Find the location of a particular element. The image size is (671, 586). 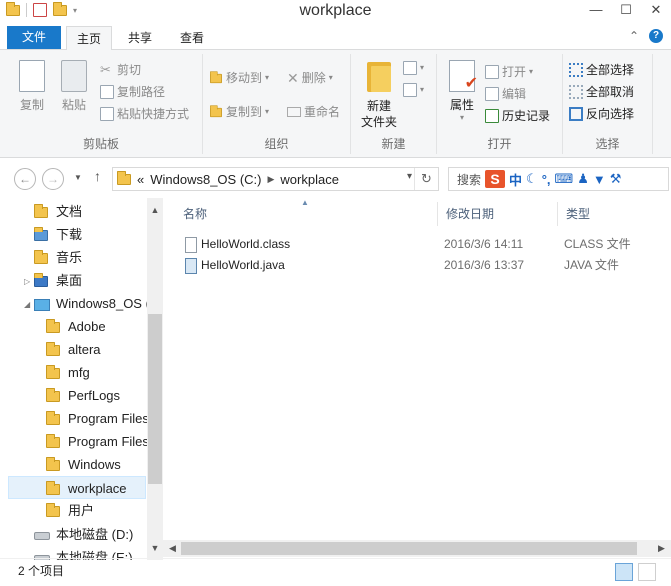

chevron-right-icon: ▶ is located at coordinates (270, 179).